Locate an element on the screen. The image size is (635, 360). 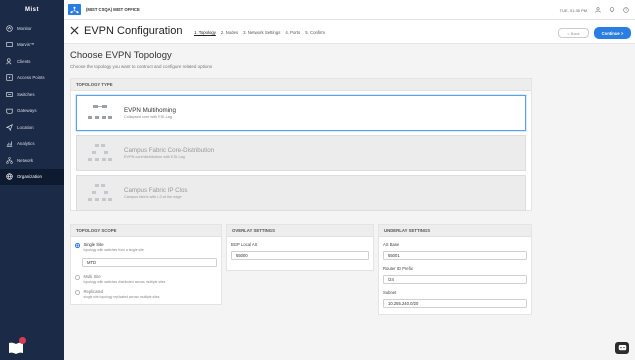
ip-clos-diagram-icon is located at coordinates (100, 192).